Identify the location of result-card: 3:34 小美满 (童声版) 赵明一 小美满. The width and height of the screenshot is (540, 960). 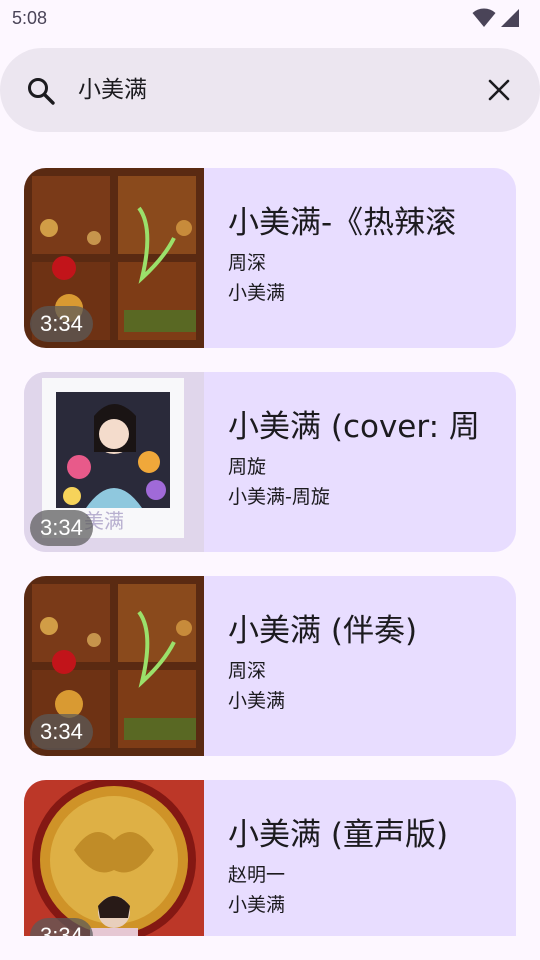
(270, 858).